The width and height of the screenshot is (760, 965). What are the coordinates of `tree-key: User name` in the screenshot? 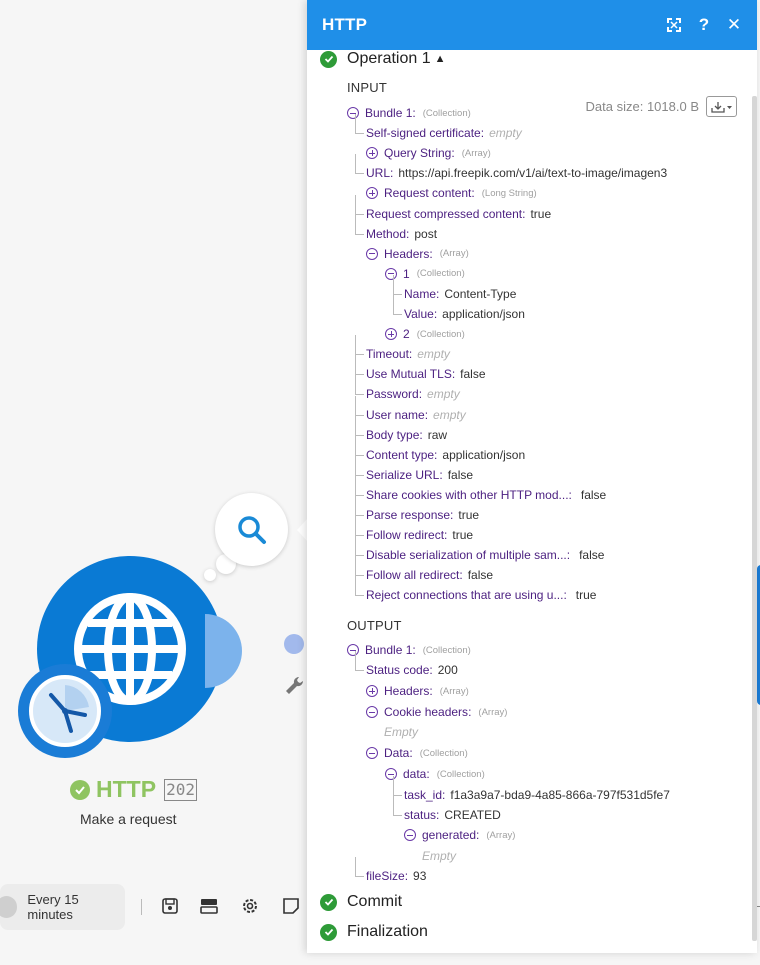 It's located at (395, 414).